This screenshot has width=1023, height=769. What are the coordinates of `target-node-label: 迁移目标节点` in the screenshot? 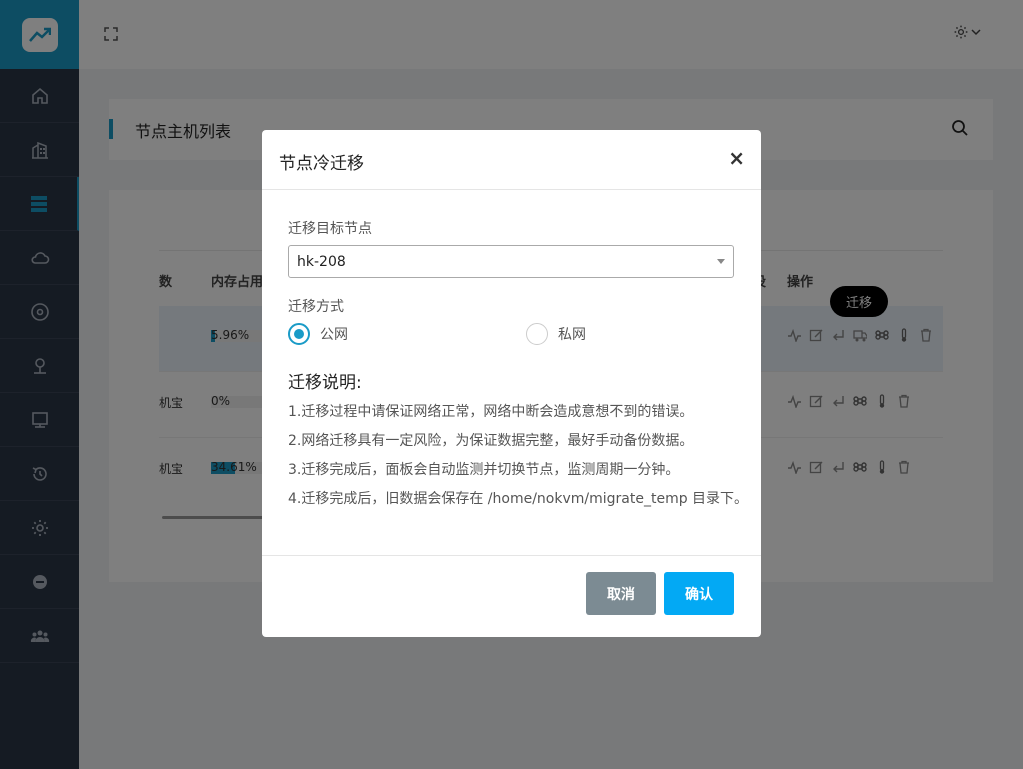 It's located at (330, 229).